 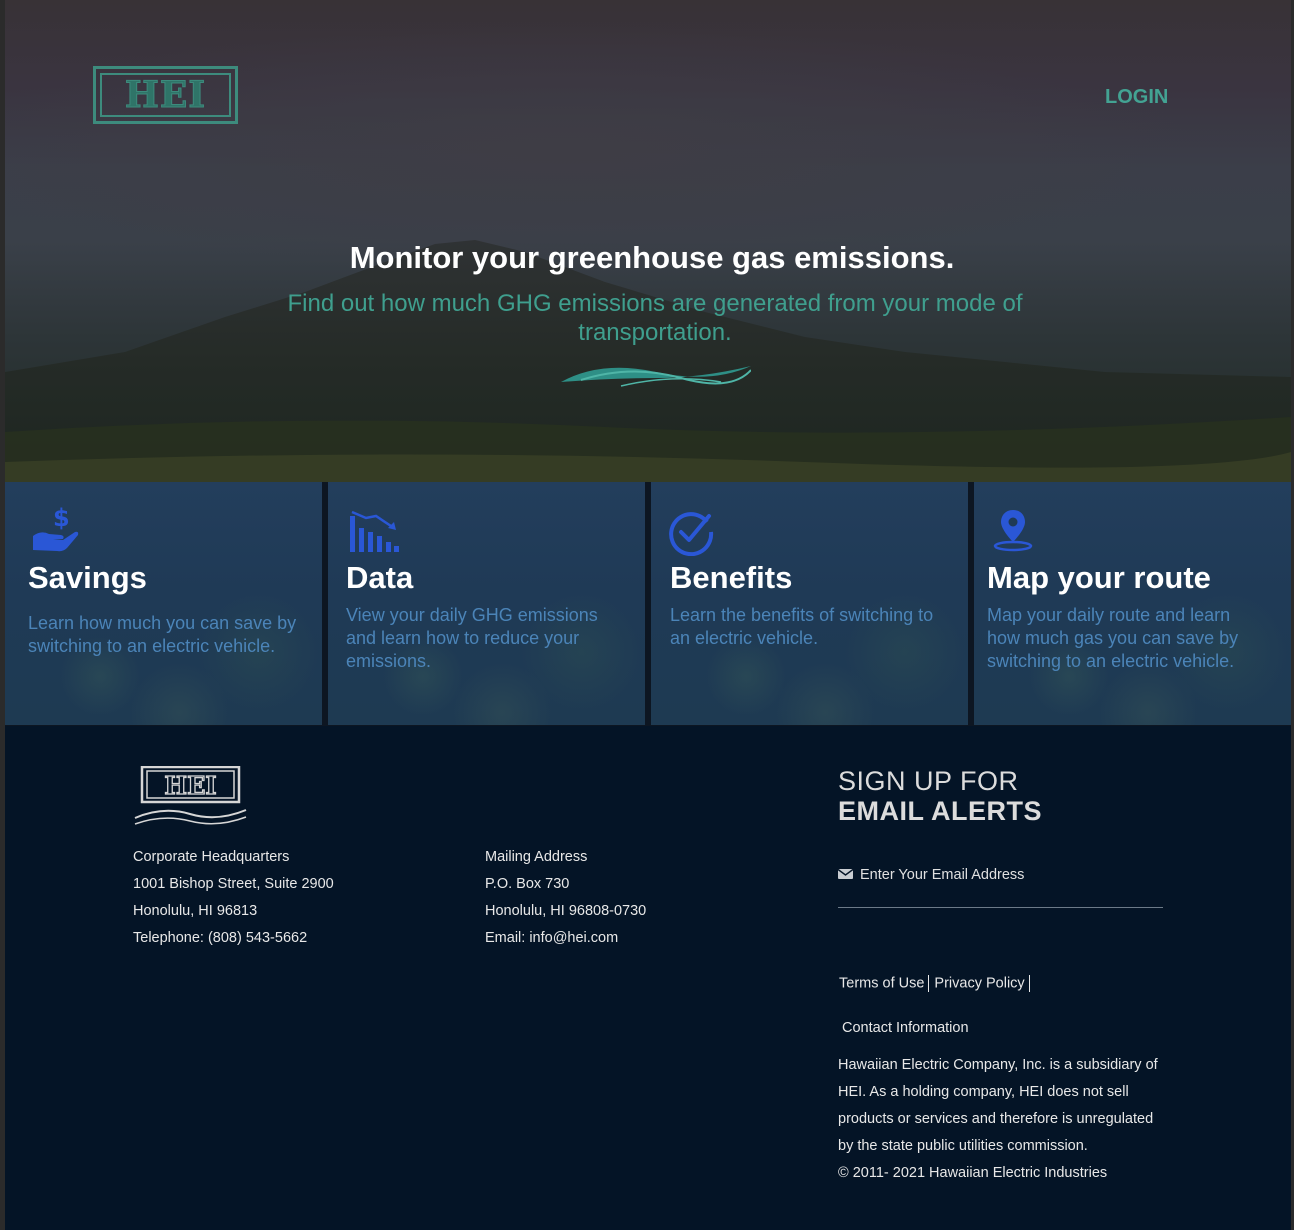 I want to click on card-title: Data, so click(x=380, y=577).